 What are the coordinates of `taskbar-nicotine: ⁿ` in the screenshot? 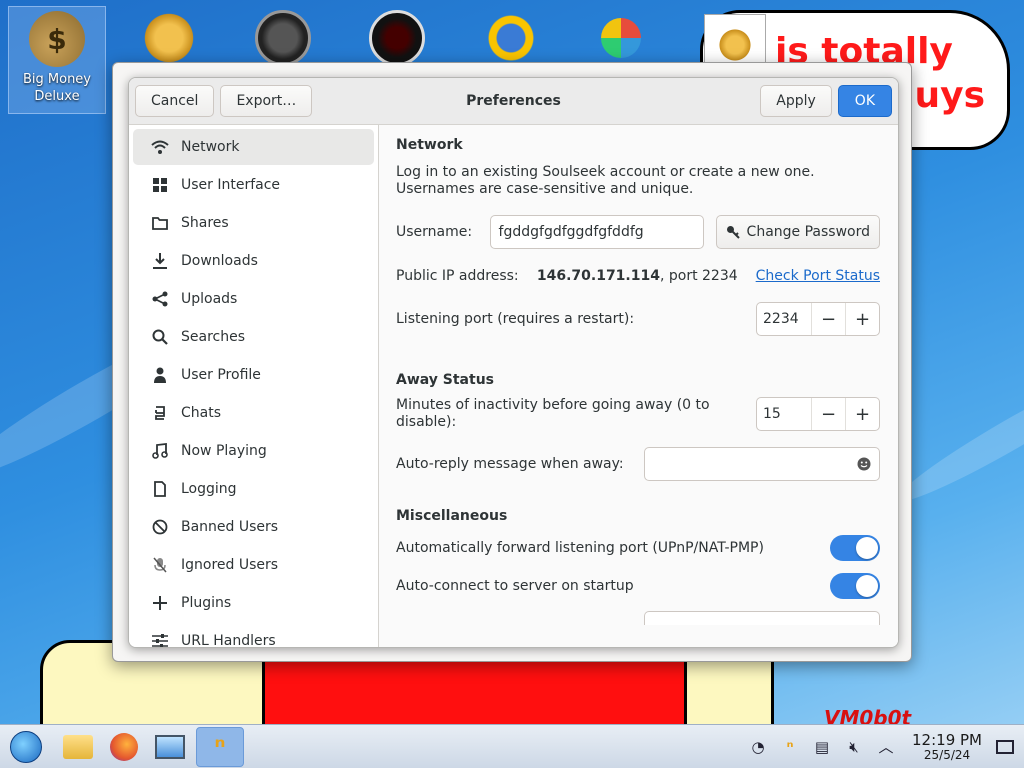 It's located at (220, 746).